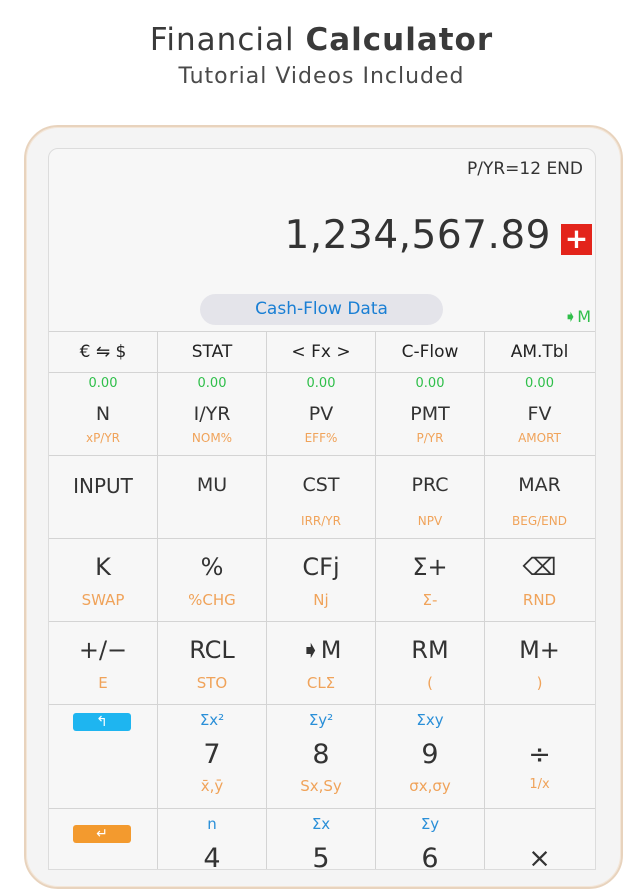  I want to click on percent-key: % %CHG, so click(212, 580).